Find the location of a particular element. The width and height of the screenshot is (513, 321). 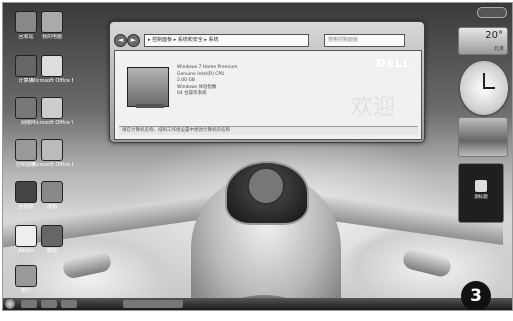

app-icon is located at coordinates (52, 192).